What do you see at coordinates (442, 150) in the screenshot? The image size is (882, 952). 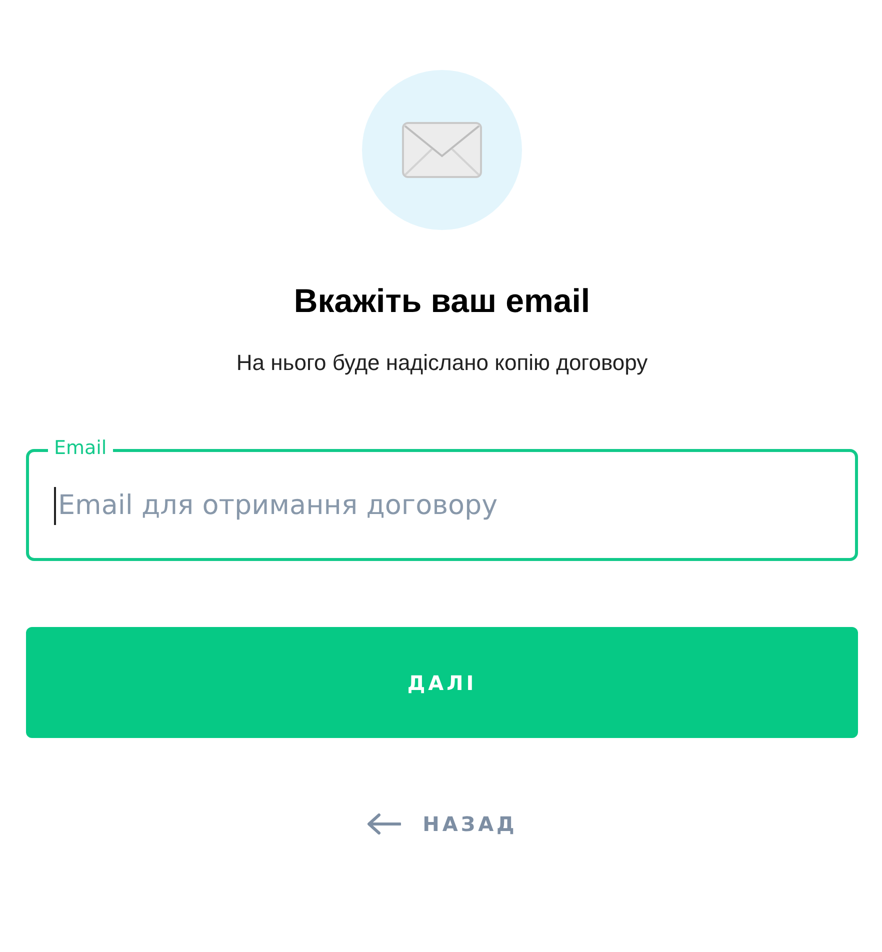 I see `envelope-icon` at bounding box center [442, 150].